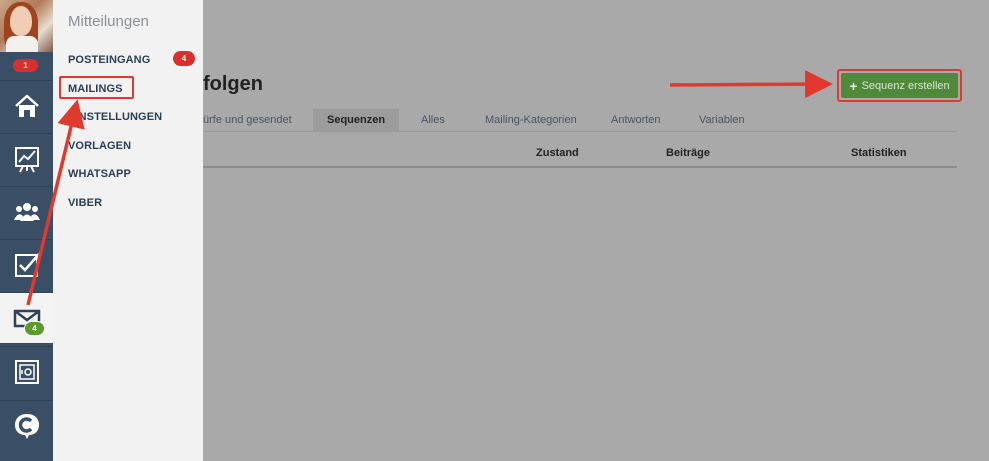 This screenshot has width=989, height=461. Describe the element at coordinates (356, 120) in the screenshot. I see `tab-sequences: Sequenzen` at that location.